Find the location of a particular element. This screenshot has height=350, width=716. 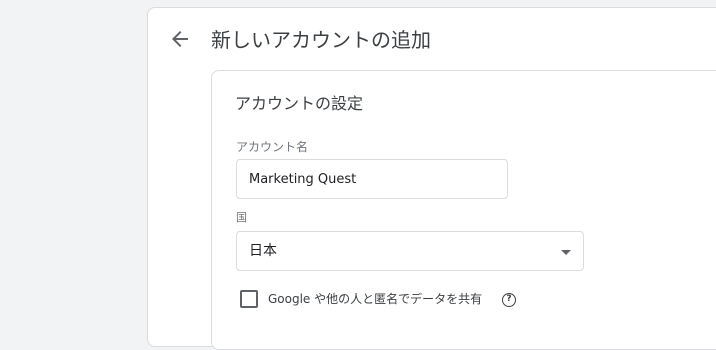

arrow-back-icon is located at coordinates (180, 39).